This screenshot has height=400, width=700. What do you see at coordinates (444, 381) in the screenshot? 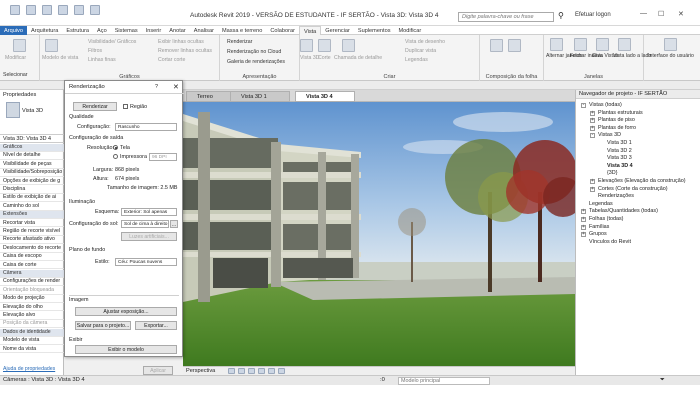
I see `model-select: Modelo principal` at bounding box center [444, 381].